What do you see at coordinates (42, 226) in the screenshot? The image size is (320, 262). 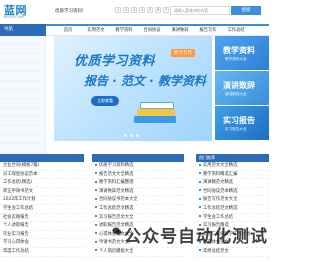 I see `list-item: 个人述职报告` at bounding box center [42, 226].